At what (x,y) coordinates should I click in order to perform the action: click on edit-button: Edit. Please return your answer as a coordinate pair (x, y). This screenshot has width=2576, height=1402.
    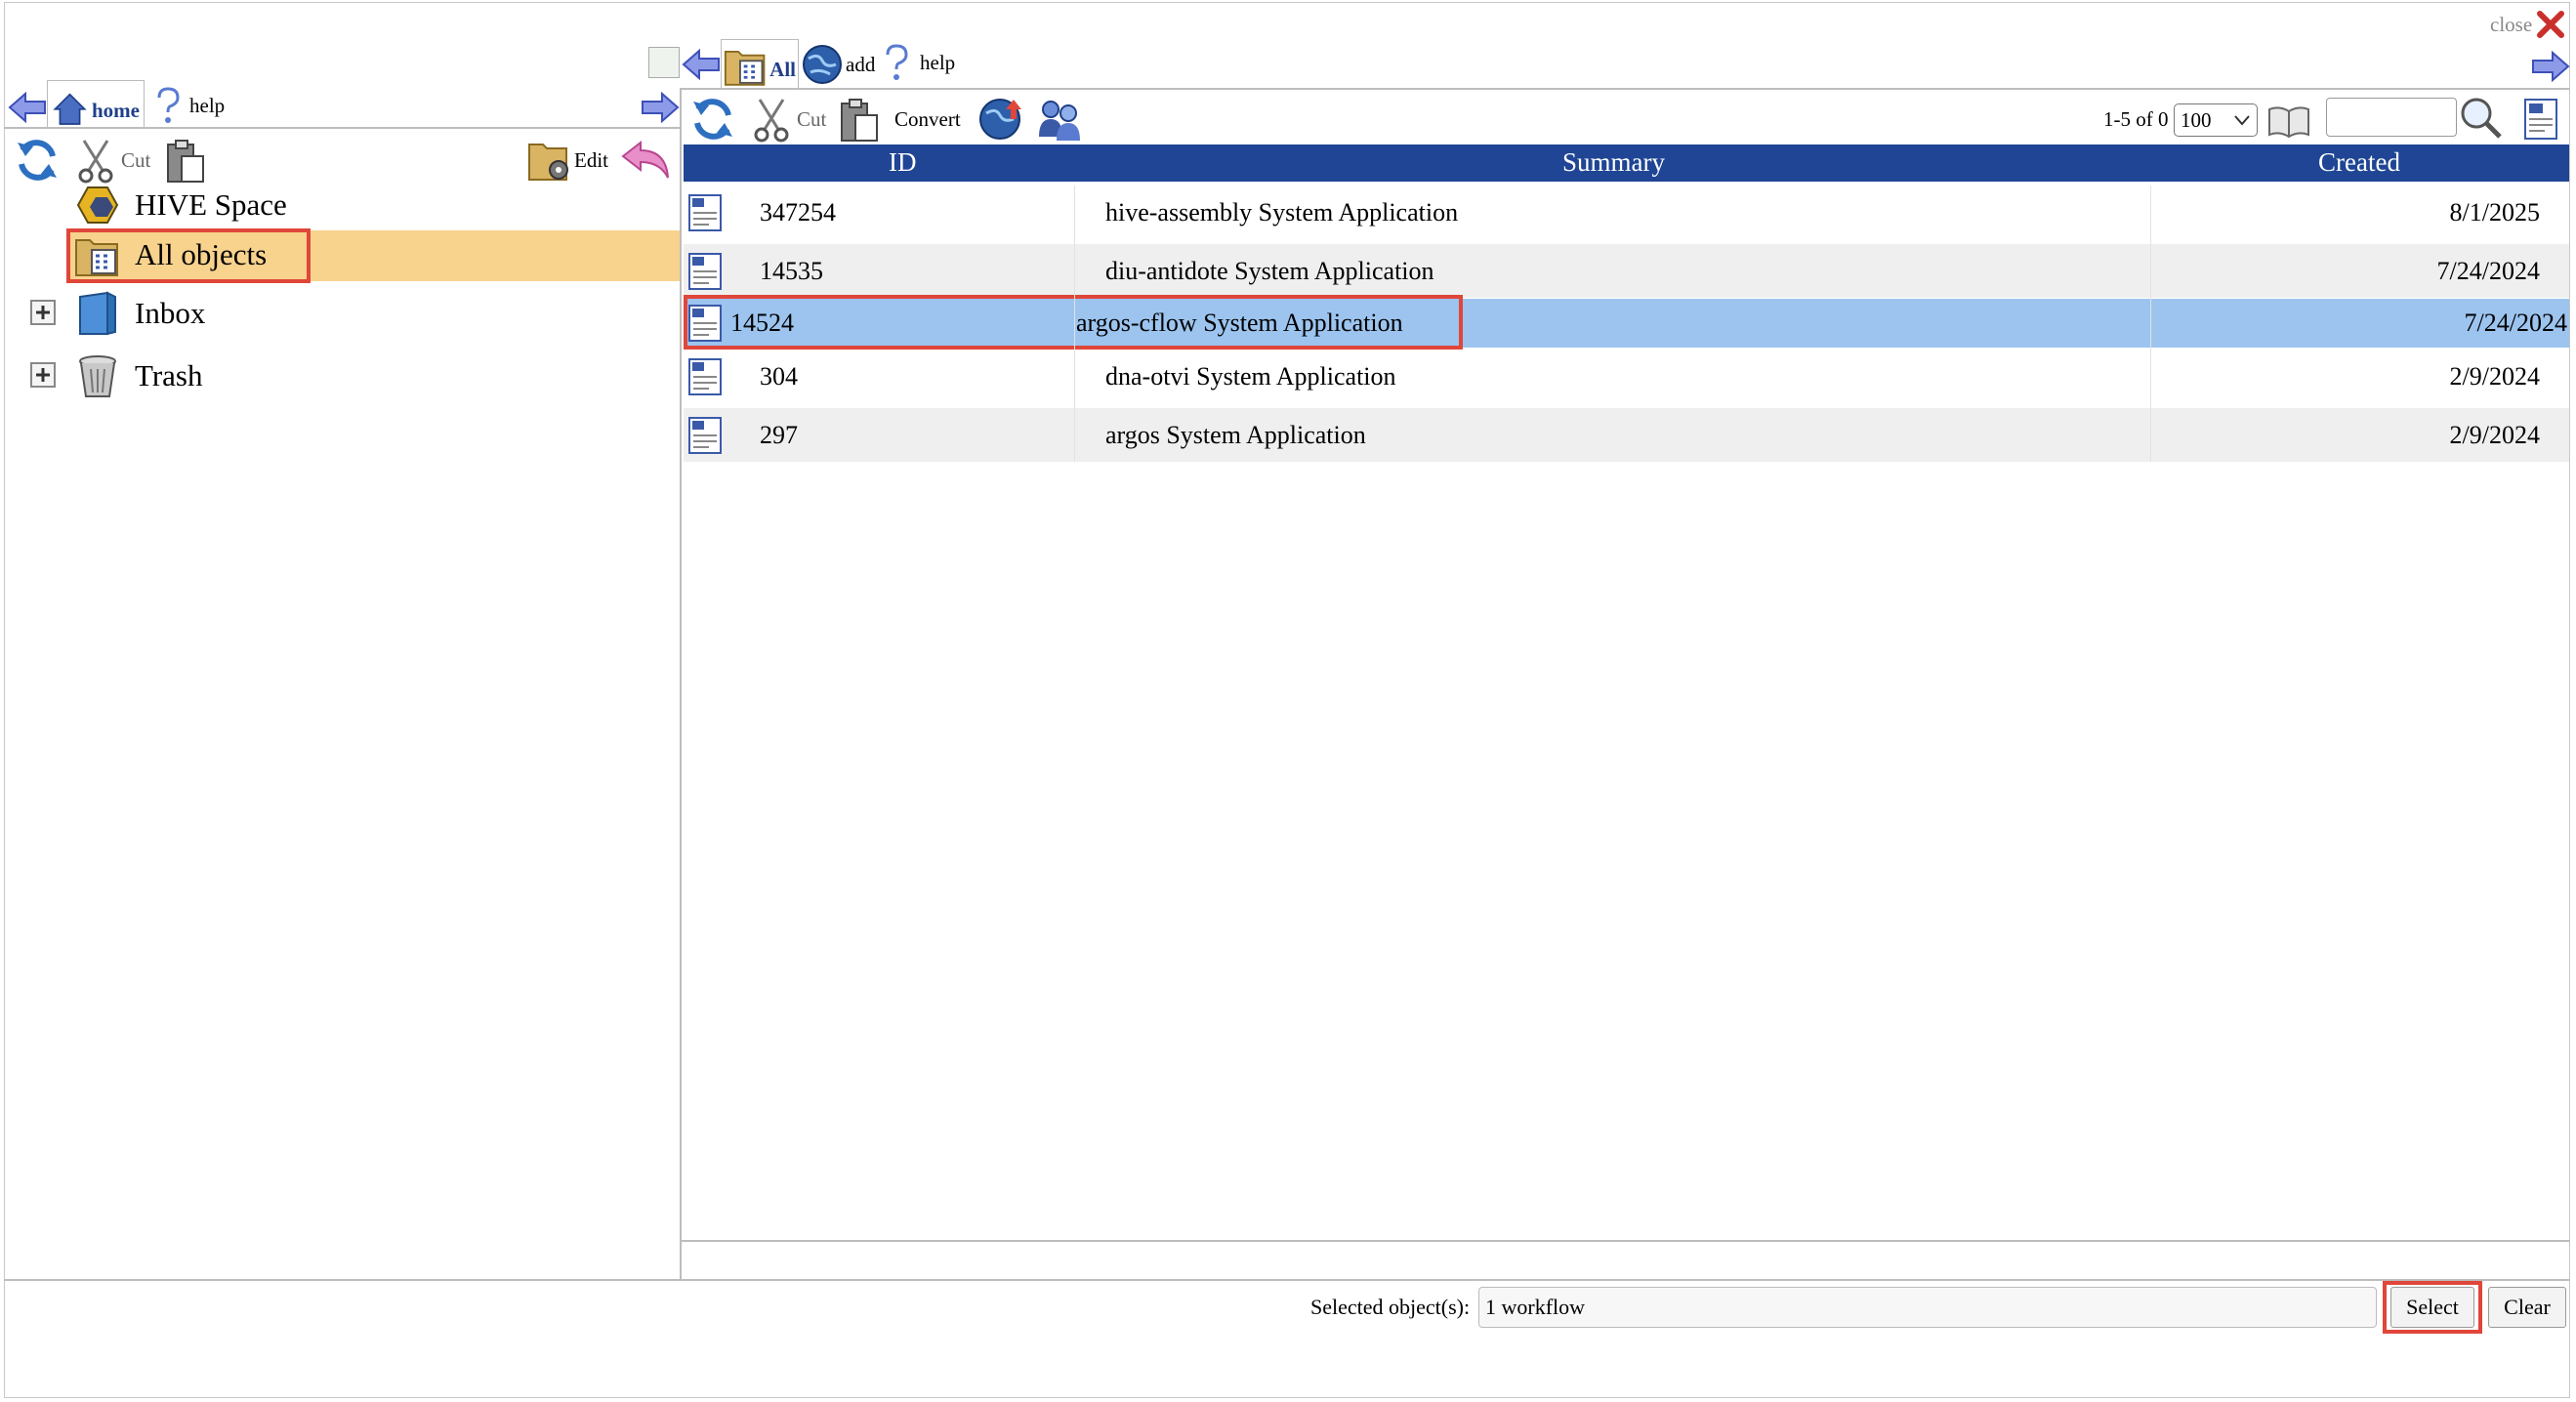
    Looking at the image, I should click on (567, 160).